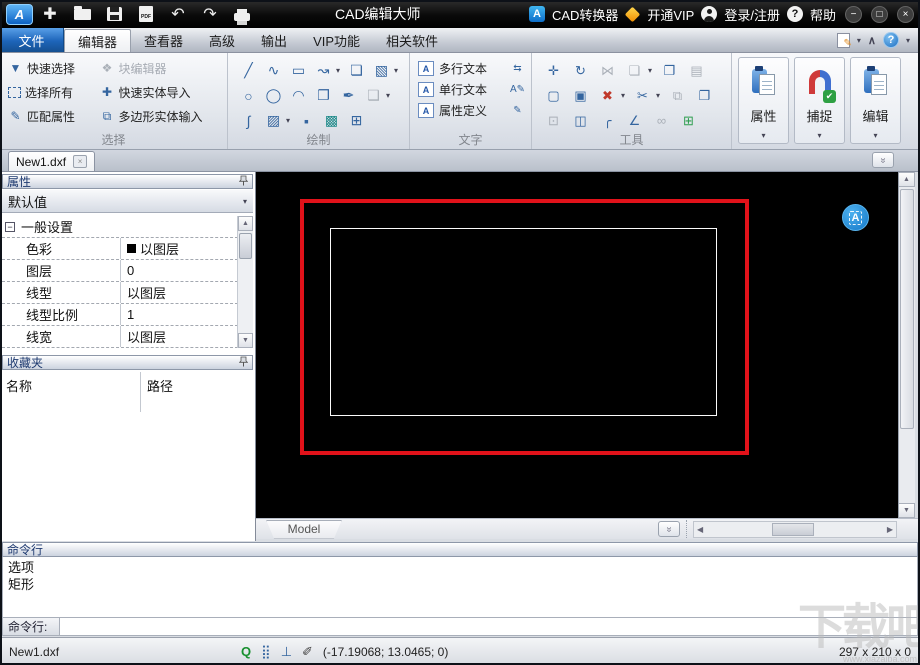  I want to click on preset-dropdown: 默认值 ▾, so click(127, 201).